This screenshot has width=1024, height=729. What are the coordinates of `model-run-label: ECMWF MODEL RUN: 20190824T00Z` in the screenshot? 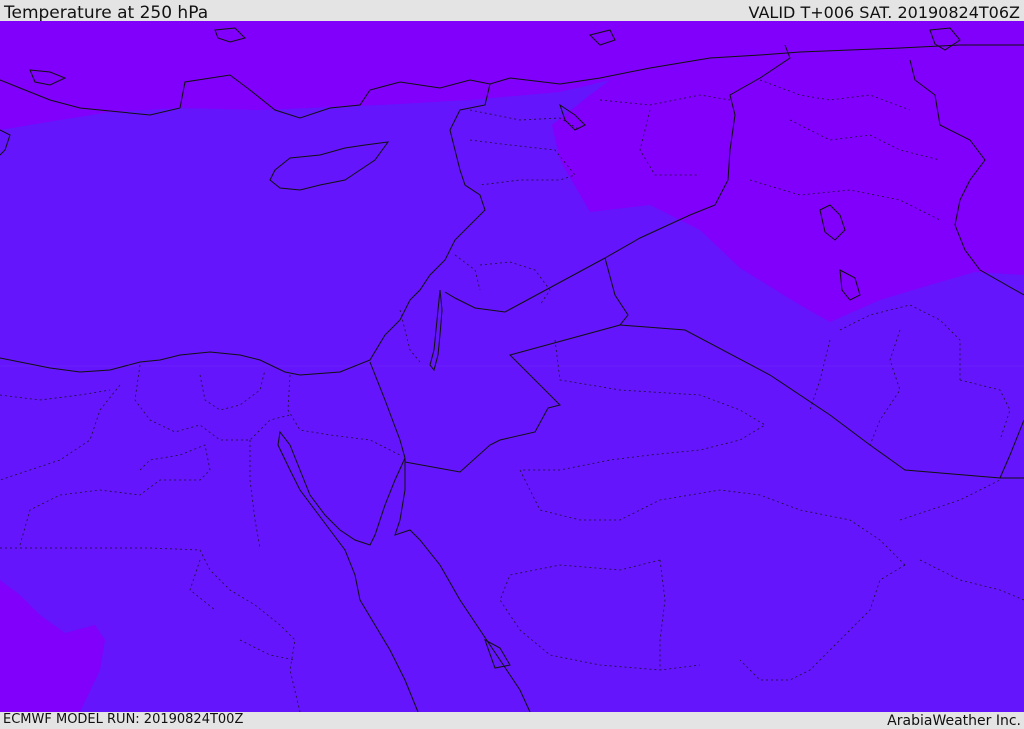 It's located at (123, 719).